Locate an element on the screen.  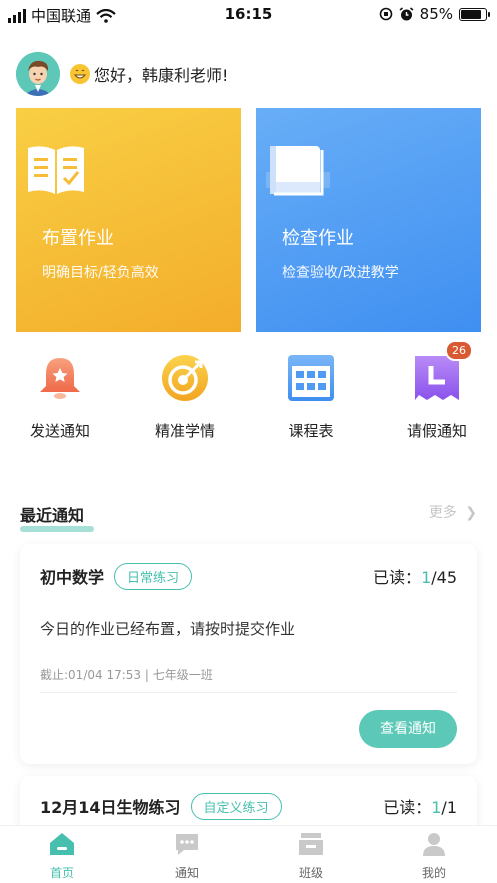
tab-class: 班级 is located at coordinates (311, 856).